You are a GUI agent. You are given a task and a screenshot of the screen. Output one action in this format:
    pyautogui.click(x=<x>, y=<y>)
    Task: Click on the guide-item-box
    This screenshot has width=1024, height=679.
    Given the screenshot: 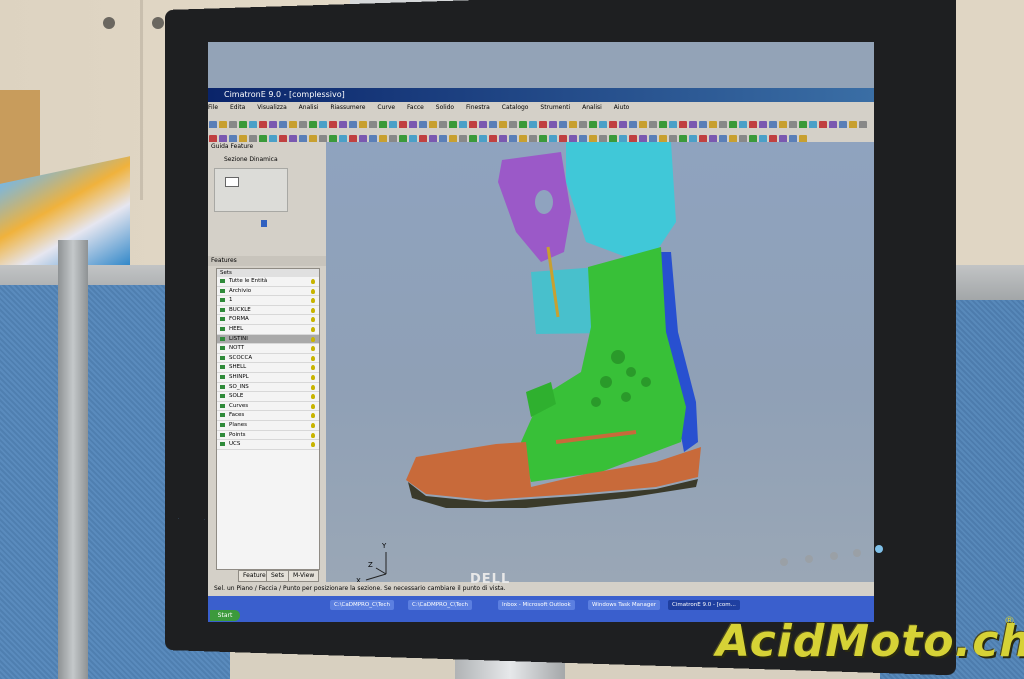 What is the action you would take?
    pyautogui.click(x=251, y=190)
    